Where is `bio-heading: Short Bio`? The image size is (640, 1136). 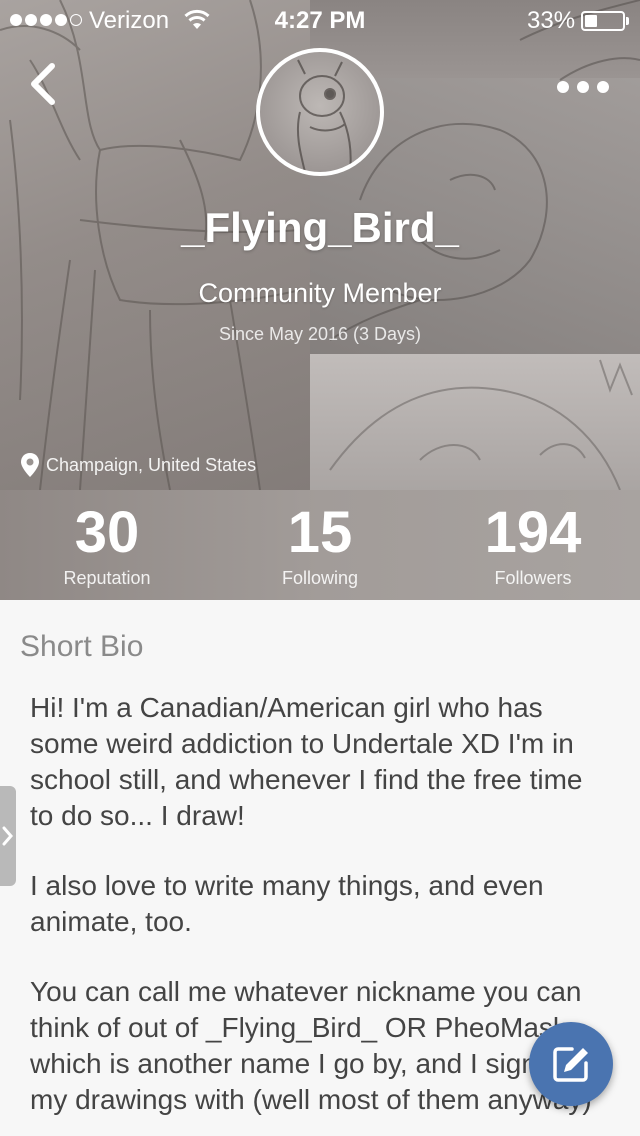 bio-heading: Short Bio is located at coordinates (82, 646).